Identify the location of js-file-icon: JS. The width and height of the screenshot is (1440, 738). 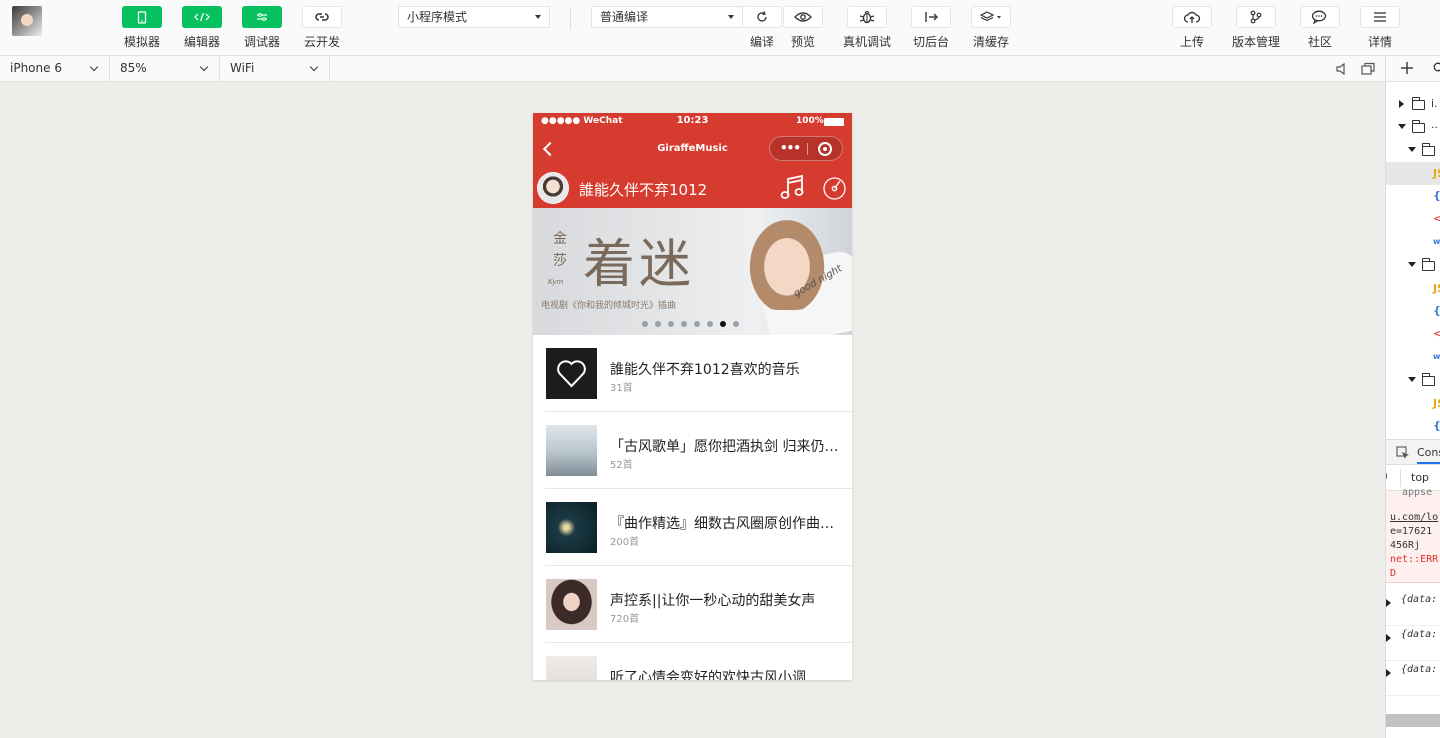
(1436, 288).